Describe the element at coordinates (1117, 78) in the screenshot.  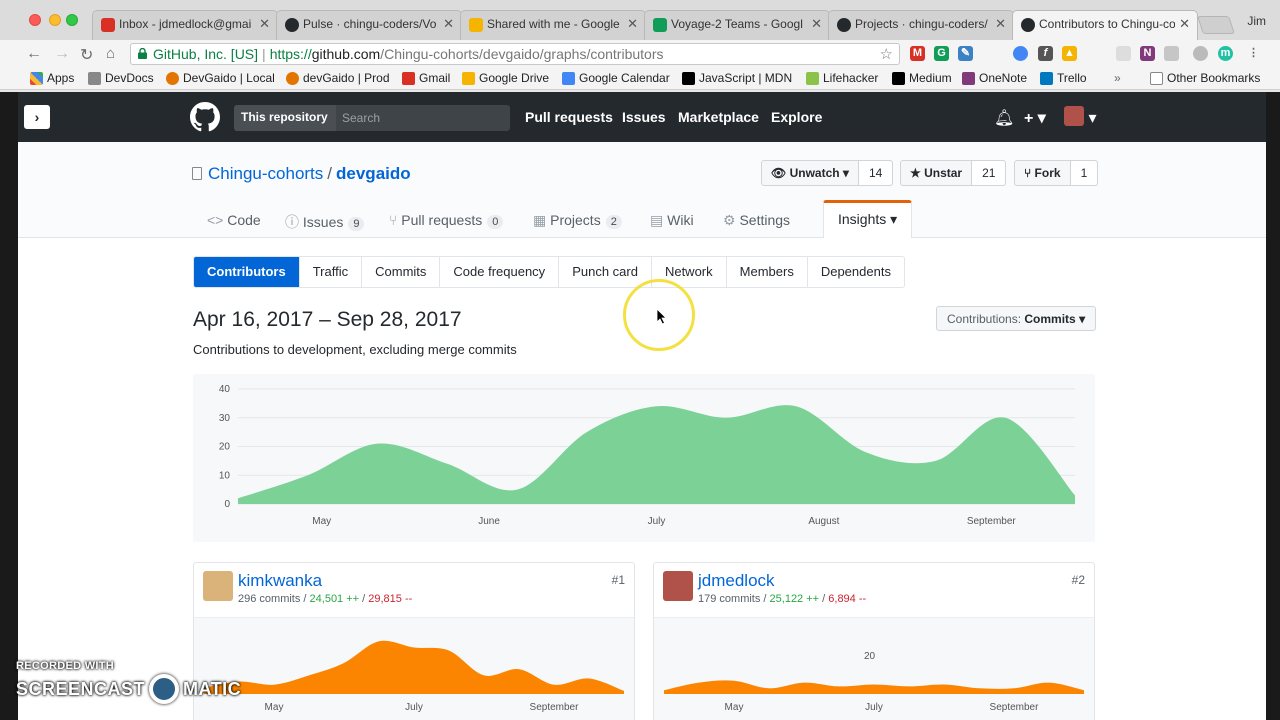
I see `bookmarks-overflow-button: »` at that location.